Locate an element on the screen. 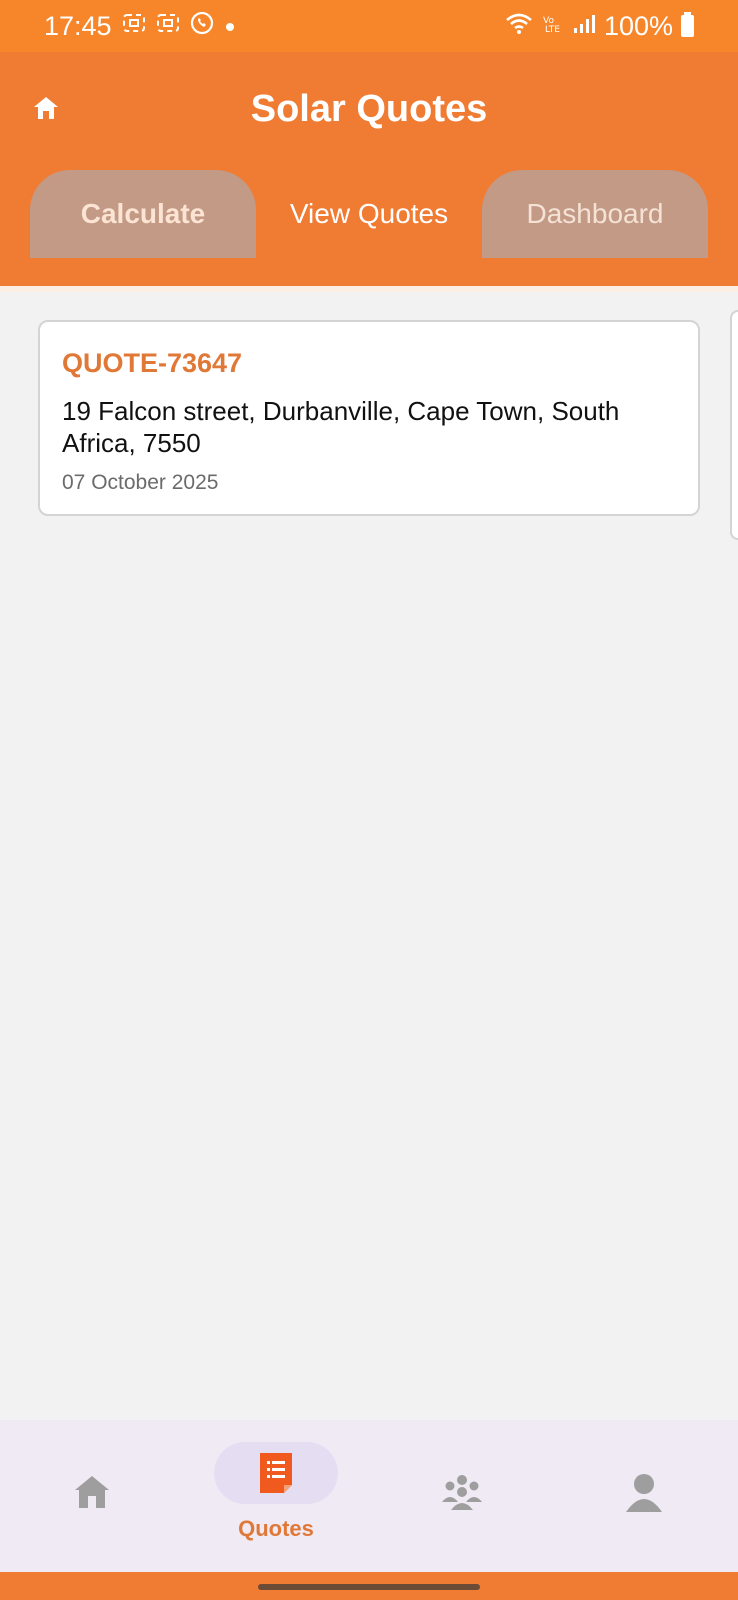 Image resolution: width=738 pixels, height=1600 pixels. tab-bar: Calculate View Quotes Dashboard is located at coordinates (369, 214).